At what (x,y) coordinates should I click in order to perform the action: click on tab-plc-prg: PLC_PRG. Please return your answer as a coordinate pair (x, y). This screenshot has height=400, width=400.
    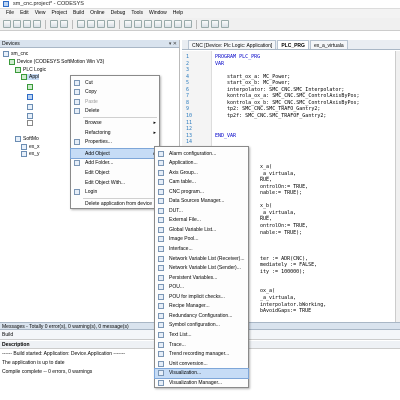
    Looking at the image, I should click on (293, 44).